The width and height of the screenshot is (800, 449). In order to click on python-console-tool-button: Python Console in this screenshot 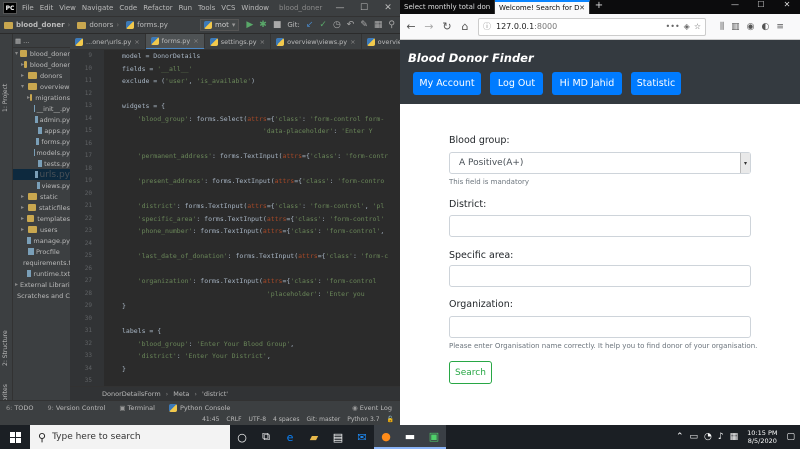, I will do `click(199, 407)`.